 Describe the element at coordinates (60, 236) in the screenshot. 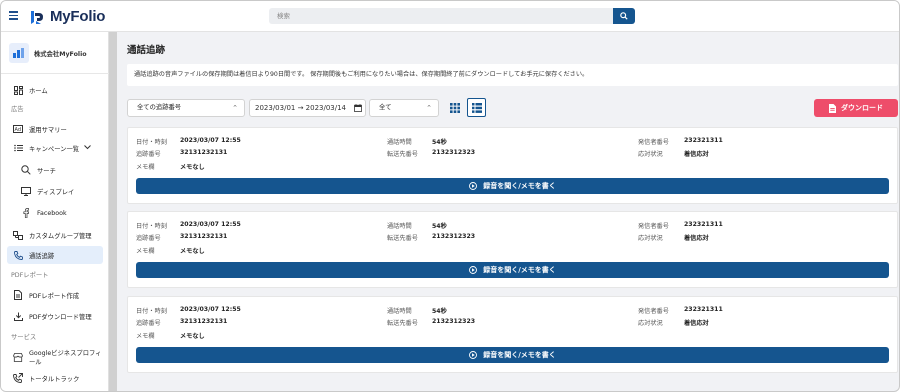

I see `sidebar-item-label: カスタムグループ管理` at that location.